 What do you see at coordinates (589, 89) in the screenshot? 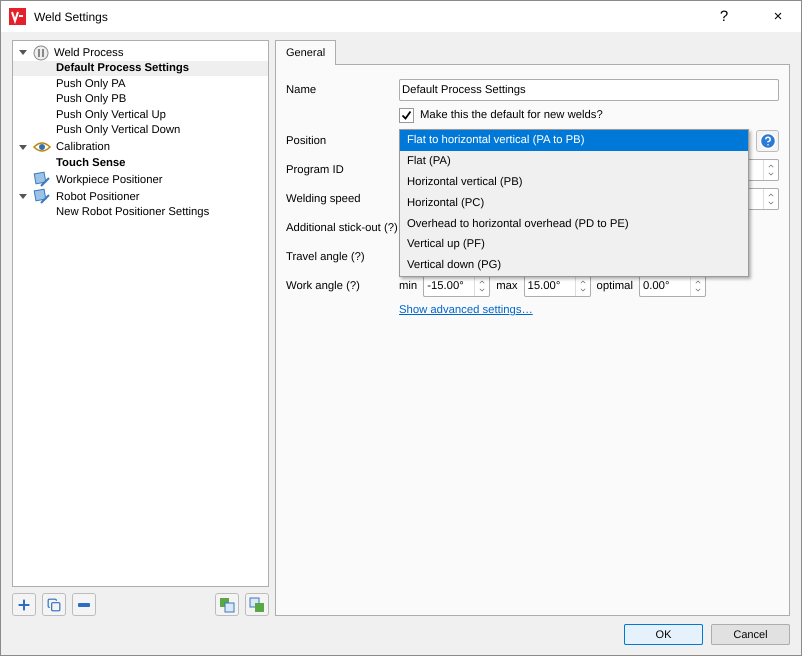
I see `name-field: Default Process Settings` at bounding box center [589, 89].